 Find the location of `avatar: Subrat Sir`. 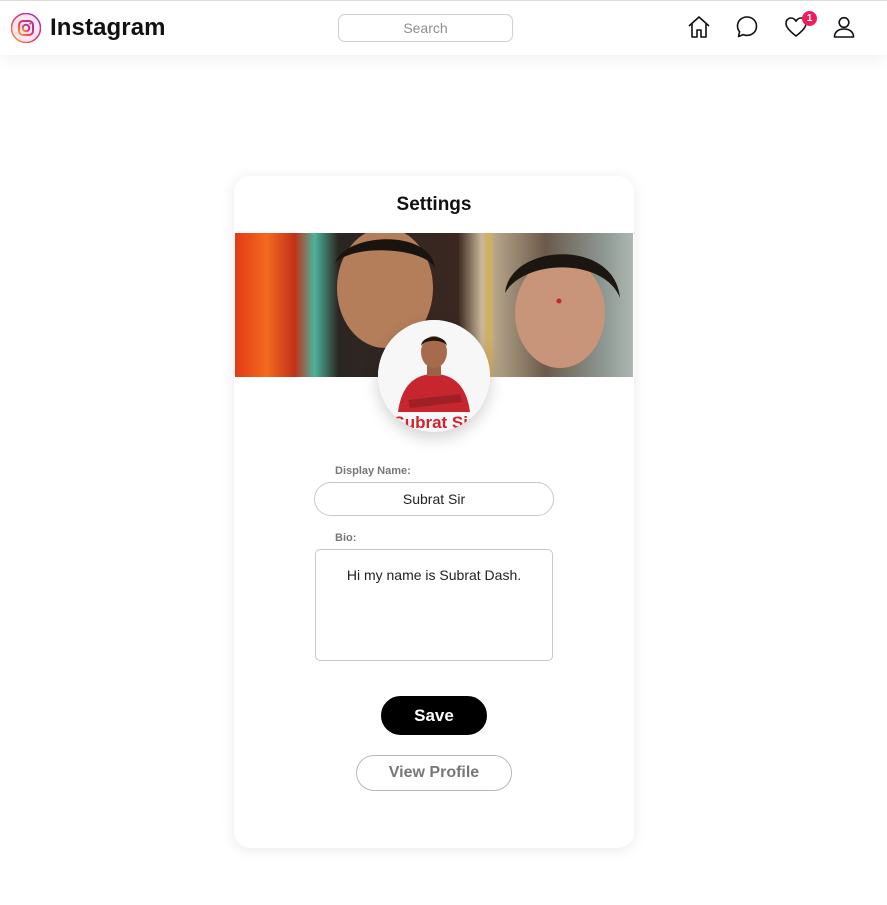

avatar: Subrat Sir is located at coordinates (434, 376).